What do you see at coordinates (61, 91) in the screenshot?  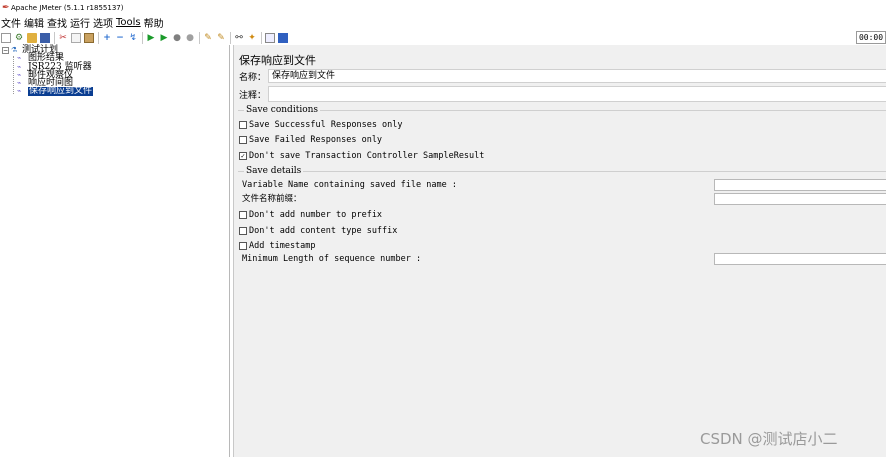 I see `tree-label: 保存响应到文件` at bounding box center [61, 91].